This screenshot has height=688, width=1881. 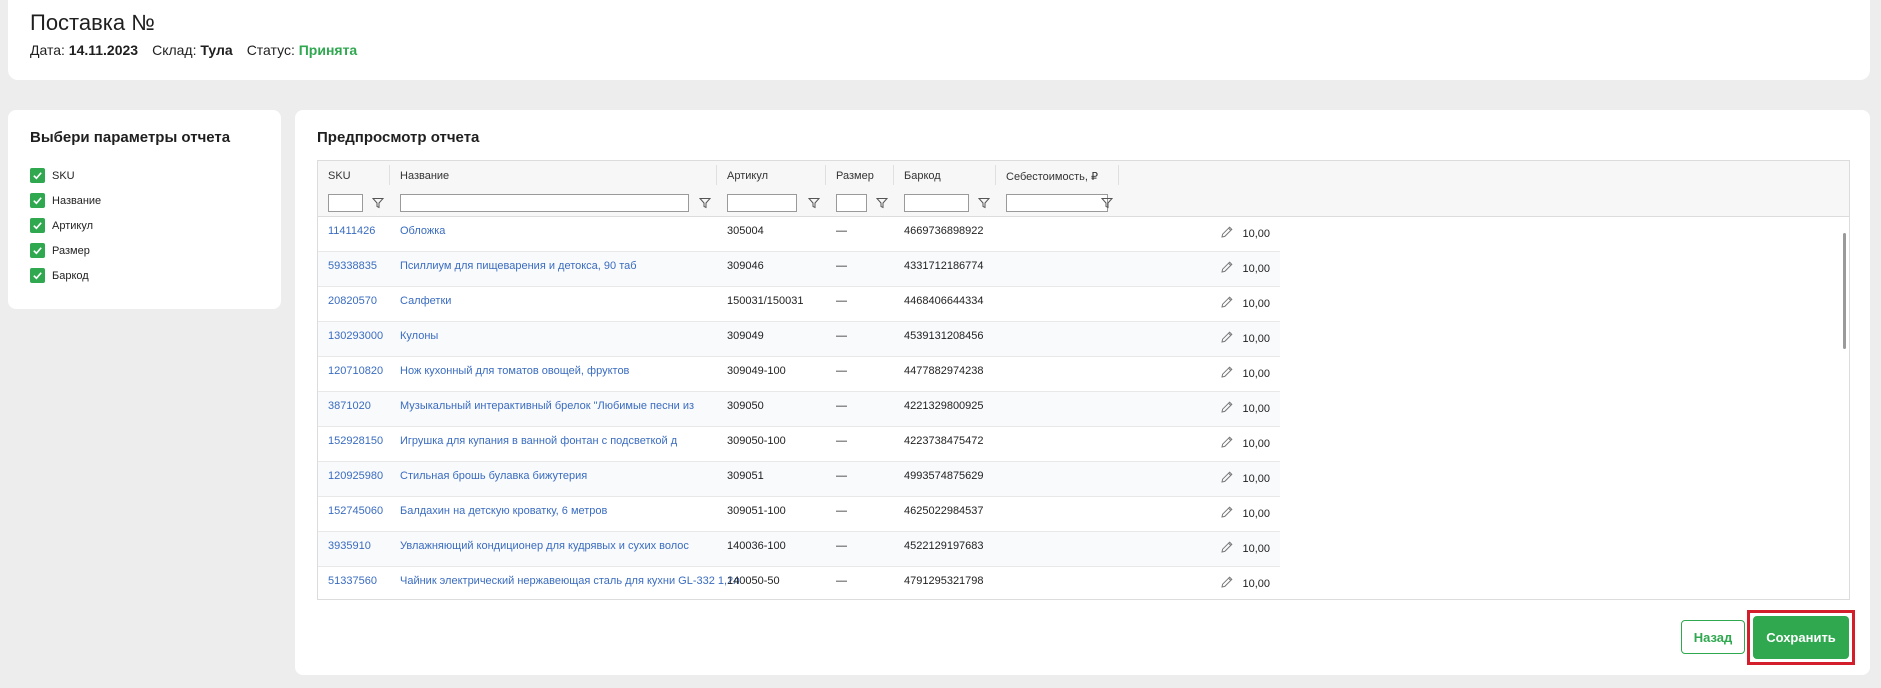 I want to click on status-info: Статус: Принята, so click(x=302, y=50).